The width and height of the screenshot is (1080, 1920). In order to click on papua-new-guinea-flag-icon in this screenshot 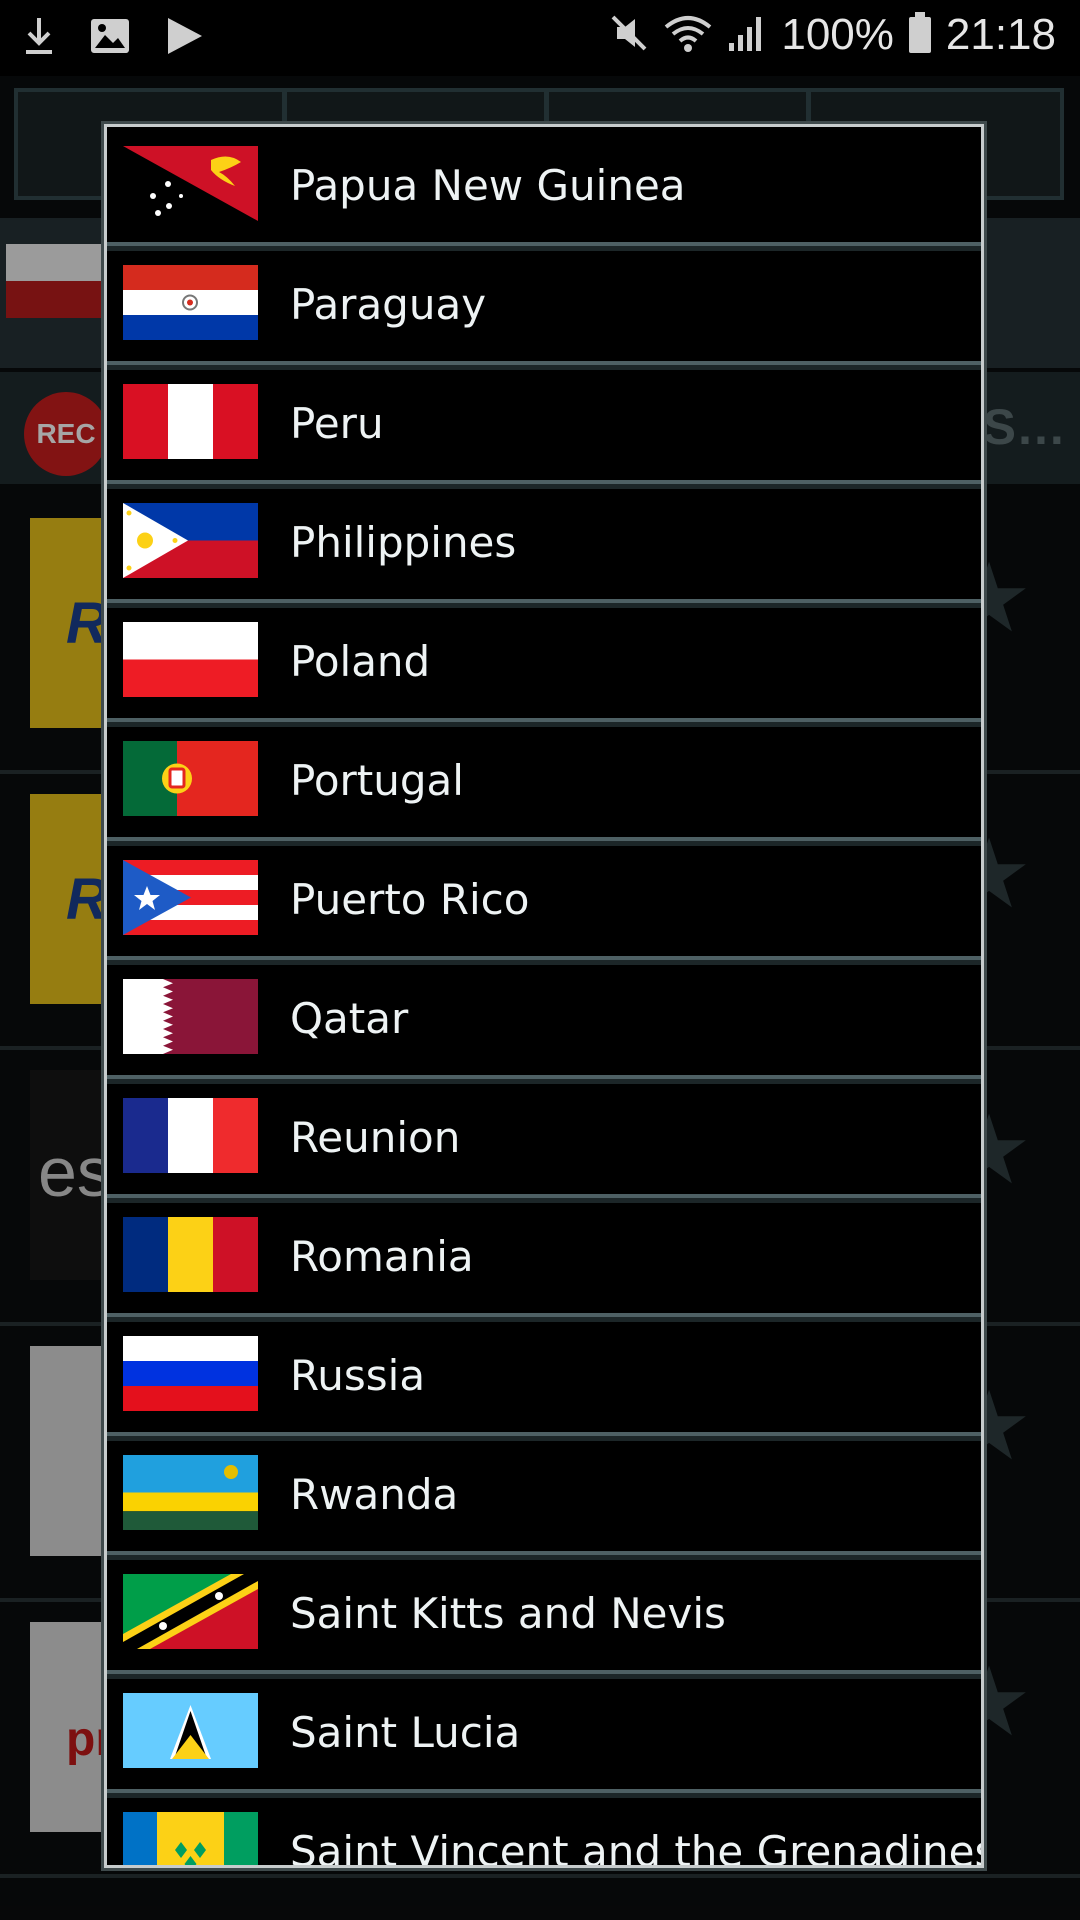, I will do `click(190, 183)`.